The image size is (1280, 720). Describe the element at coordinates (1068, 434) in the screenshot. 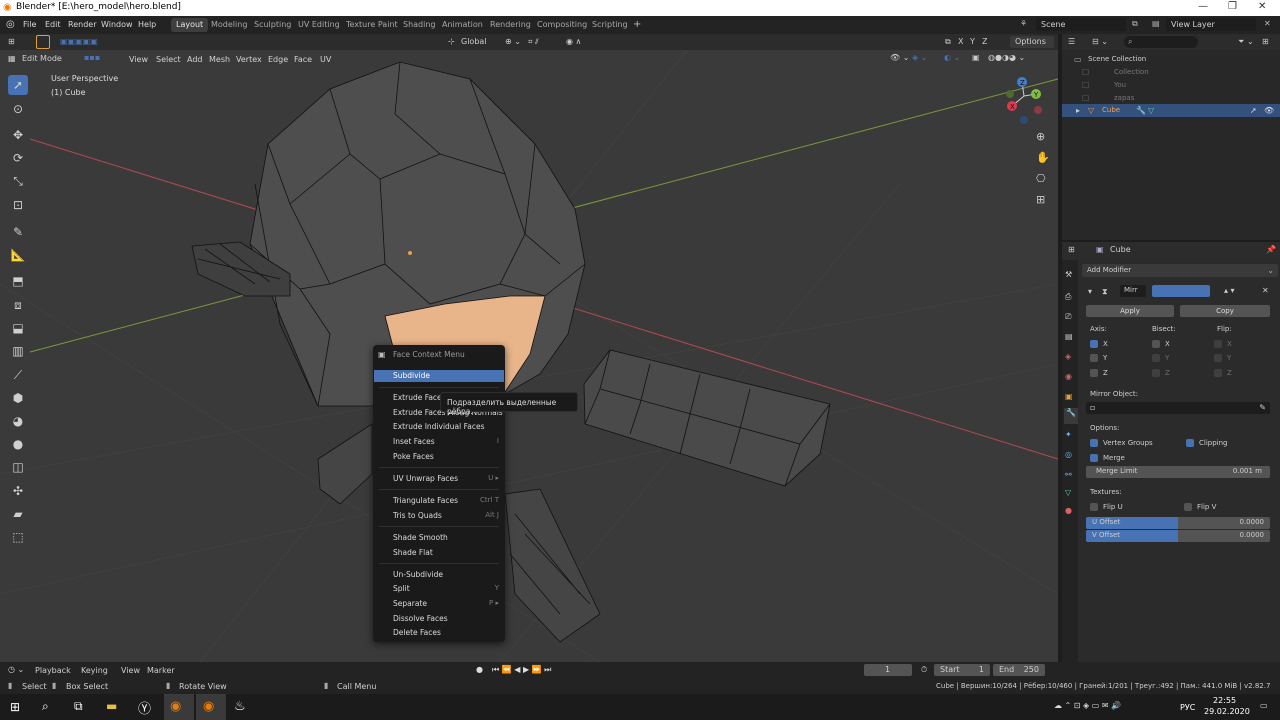

I see `particles-tab-icon: ✦` at that location.